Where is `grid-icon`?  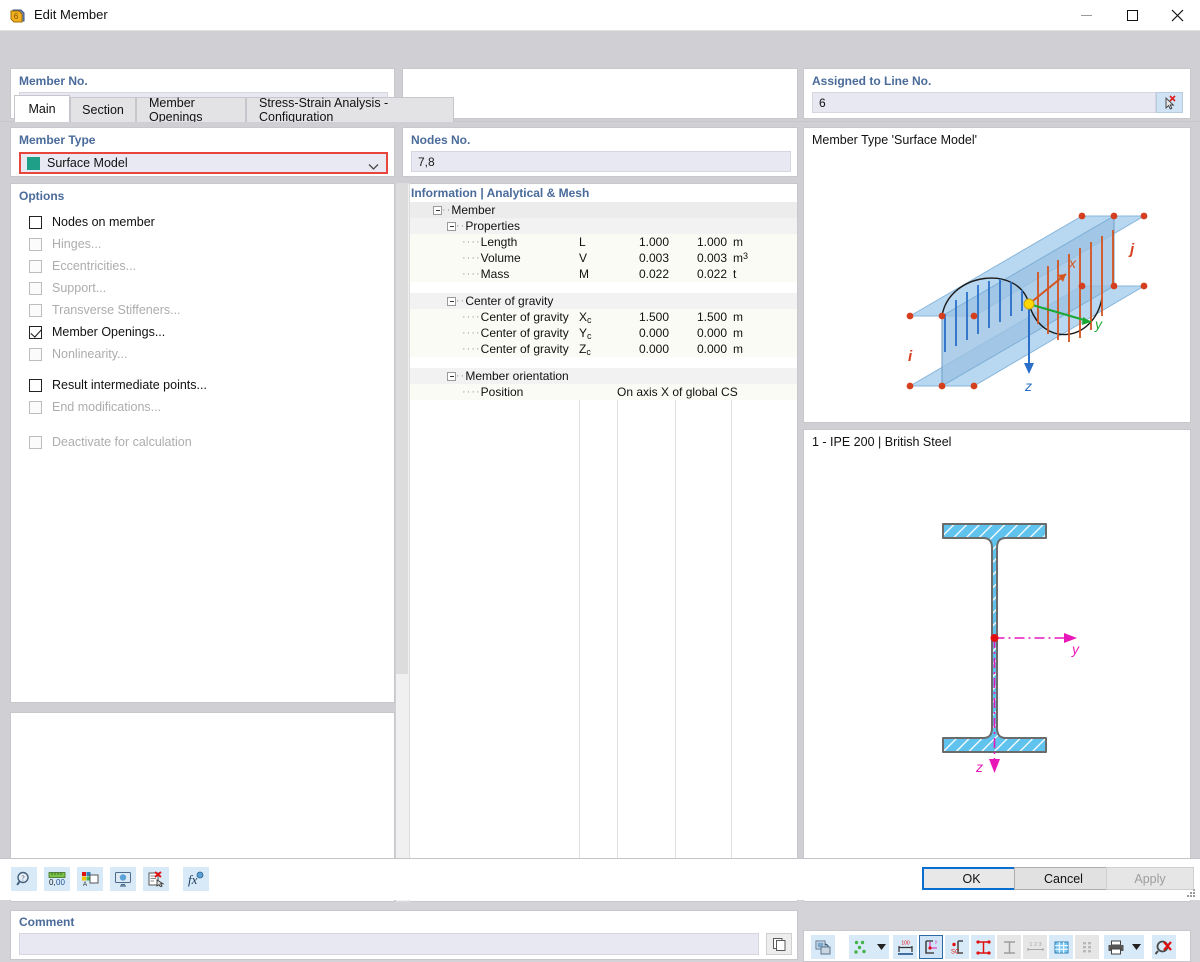
grid-icon is located at coordinates (1061, 947).